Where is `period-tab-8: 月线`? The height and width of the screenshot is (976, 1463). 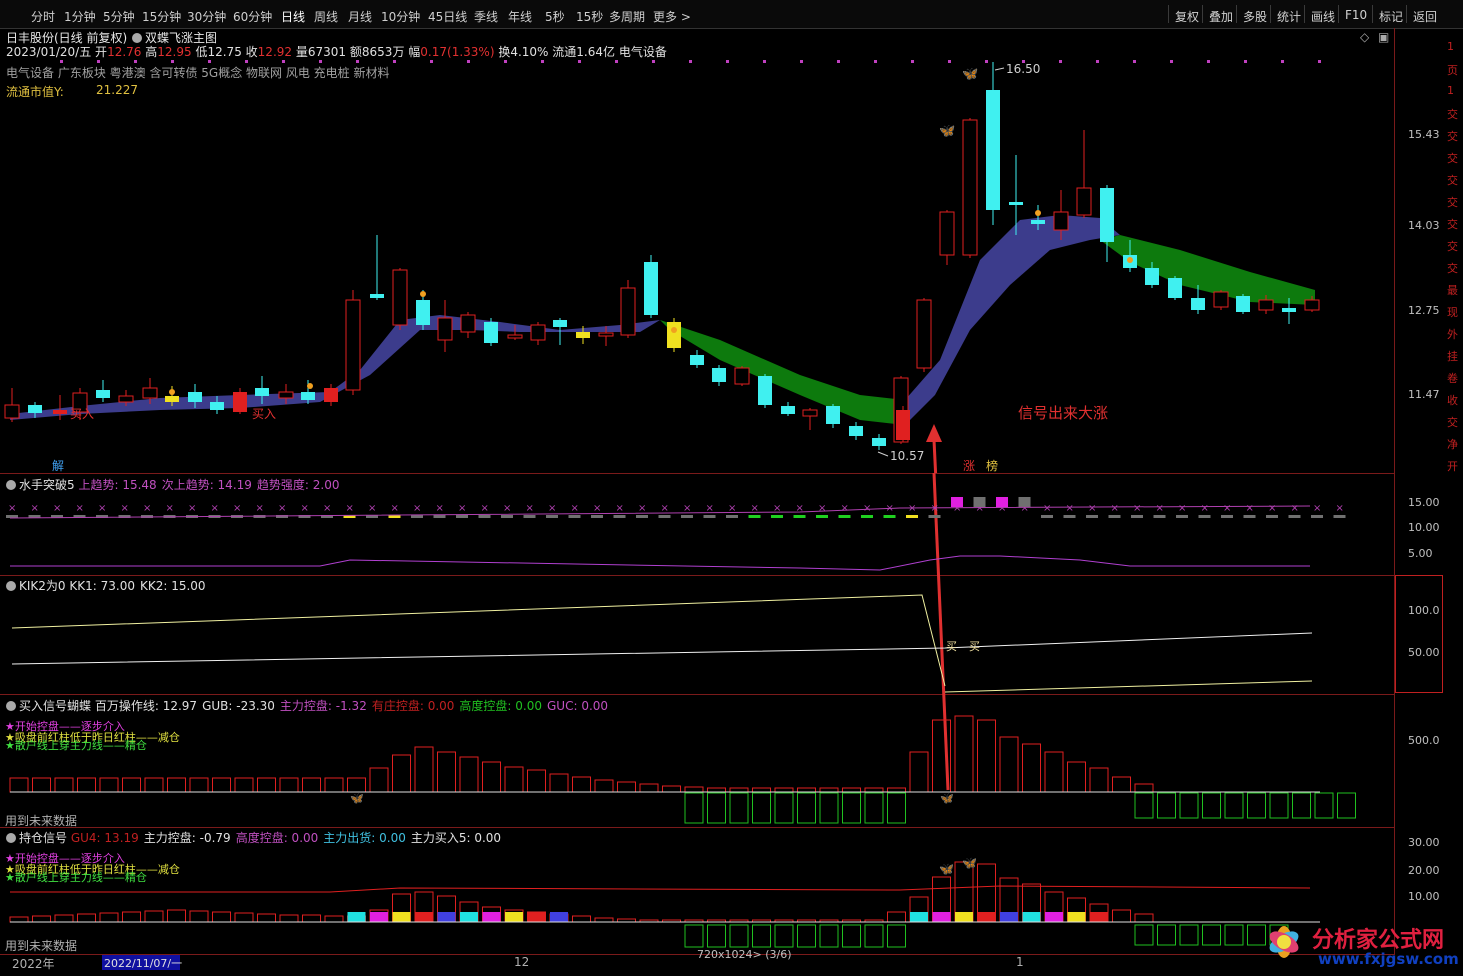
period-tab-8: 月线 is located at coordinates (360, 16).